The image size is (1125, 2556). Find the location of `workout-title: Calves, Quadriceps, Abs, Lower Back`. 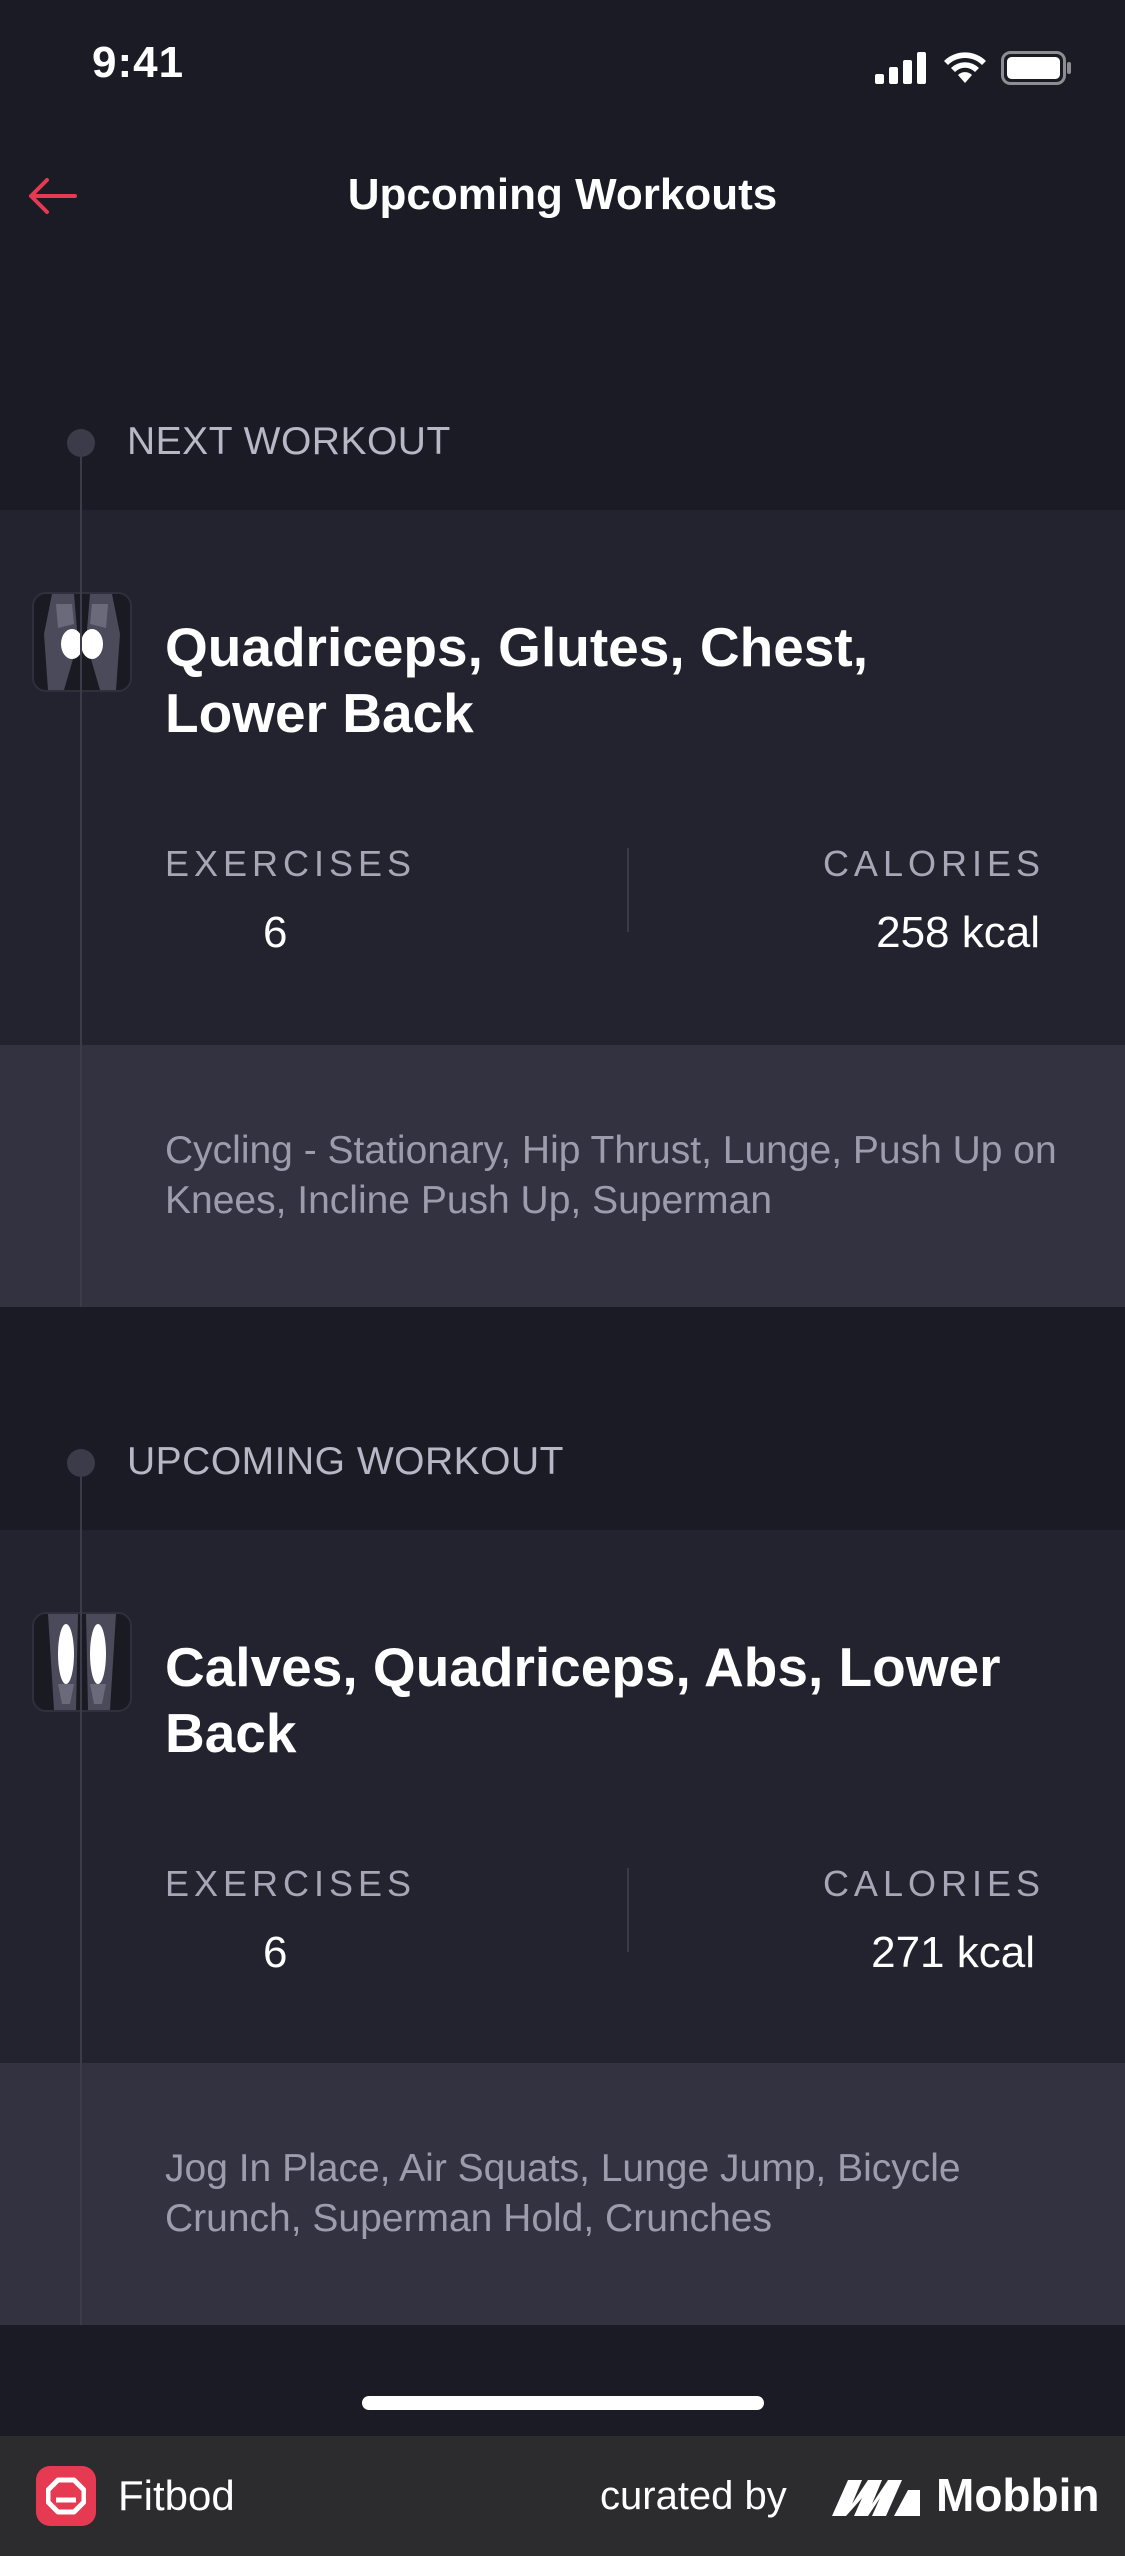

workout-title: Calves, Quadriceps, Abs, Lower Back is located at coordinates (583, 1700).